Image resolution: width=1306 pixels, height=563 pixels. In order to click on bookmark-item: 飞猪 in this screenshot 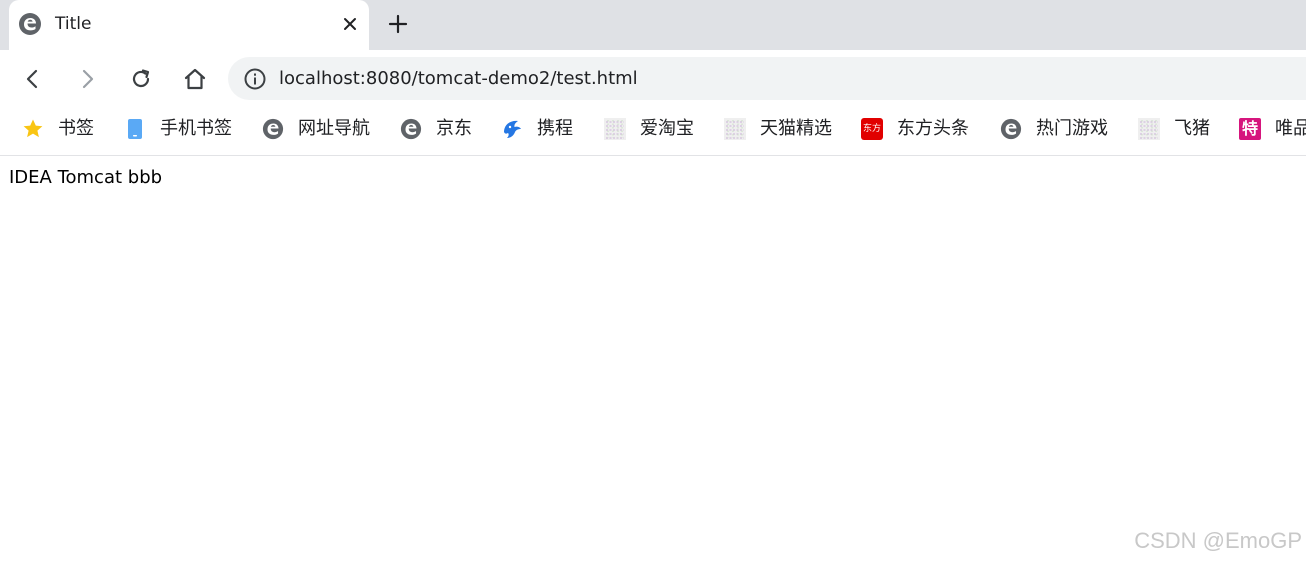, I will do `click(1174, 129)`.